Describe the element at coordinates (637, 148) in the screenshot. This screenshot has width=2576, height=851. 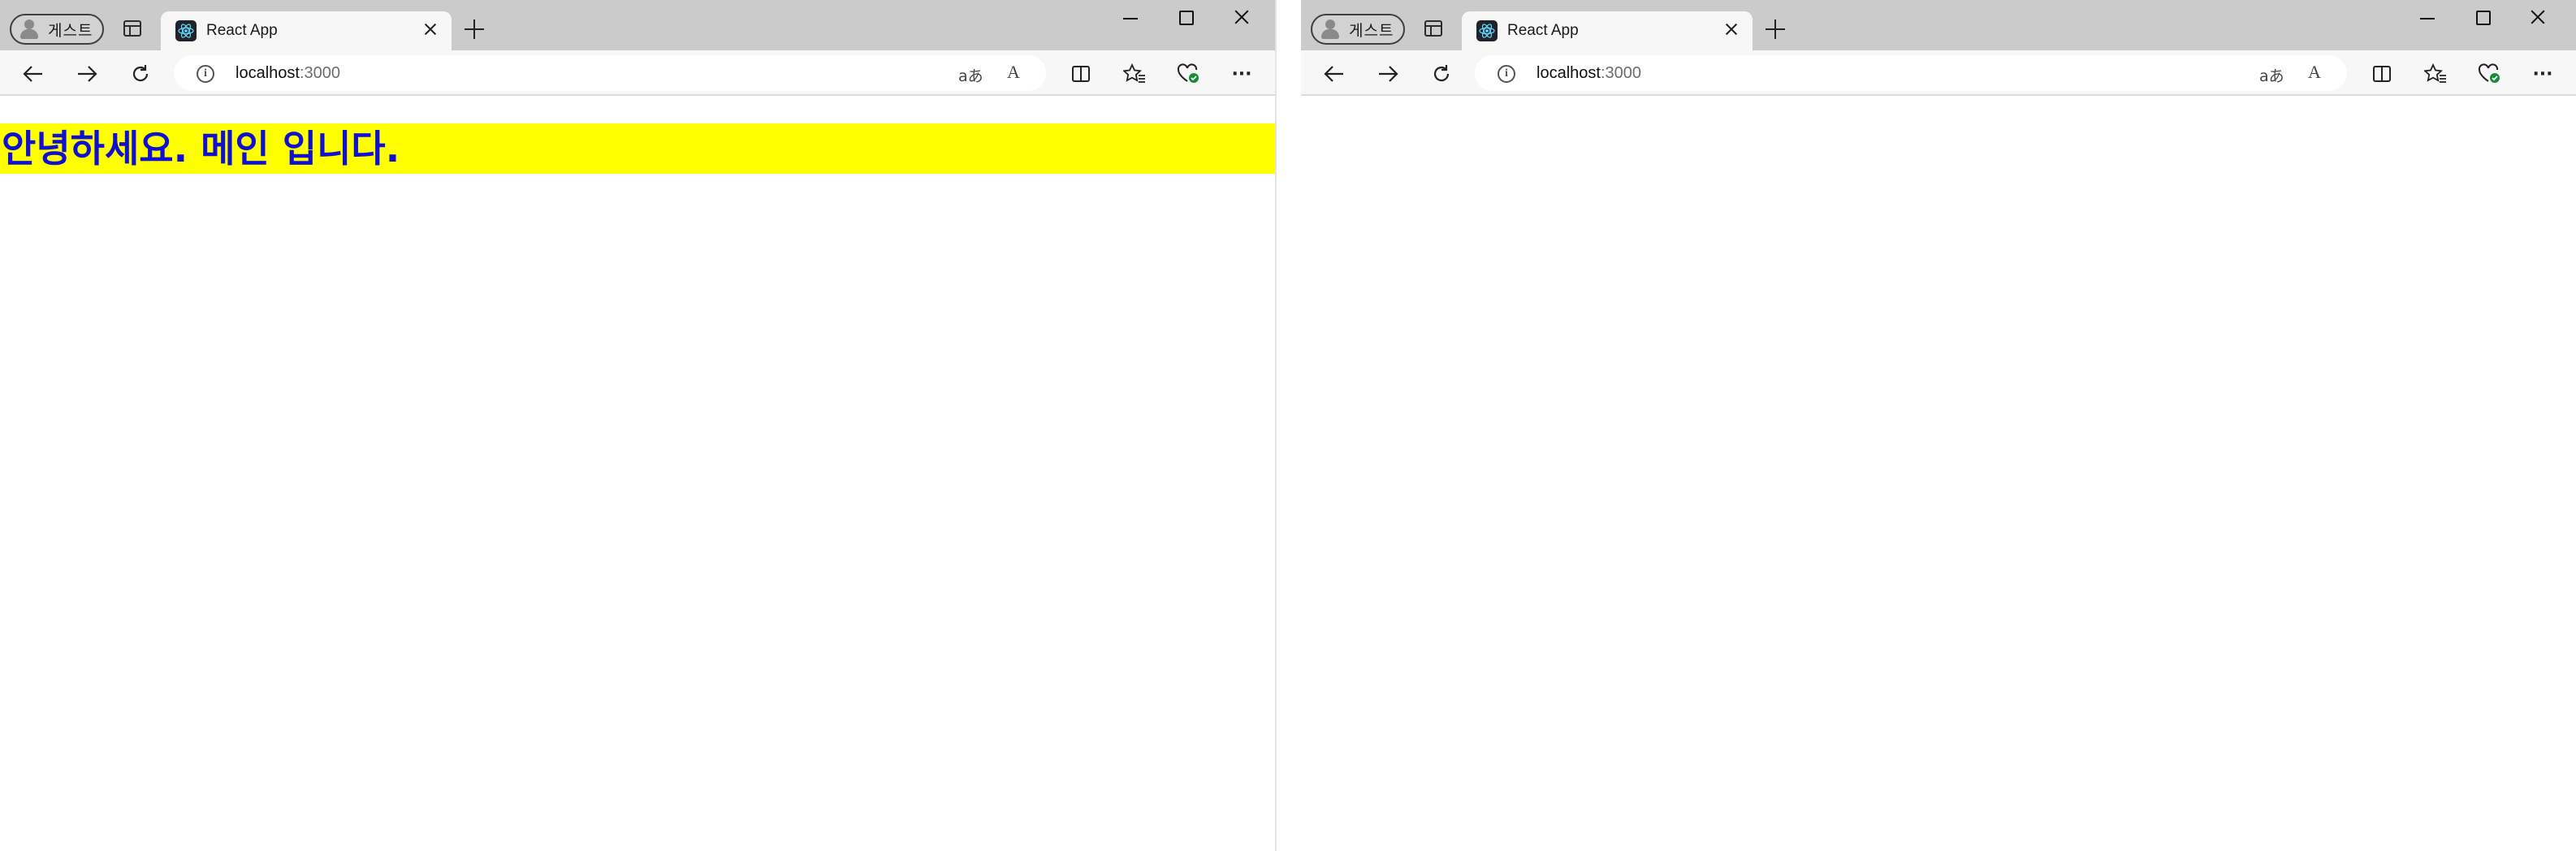
I see `main-heading-bar: 안녕하세요. 메인 입니다.` at that location.